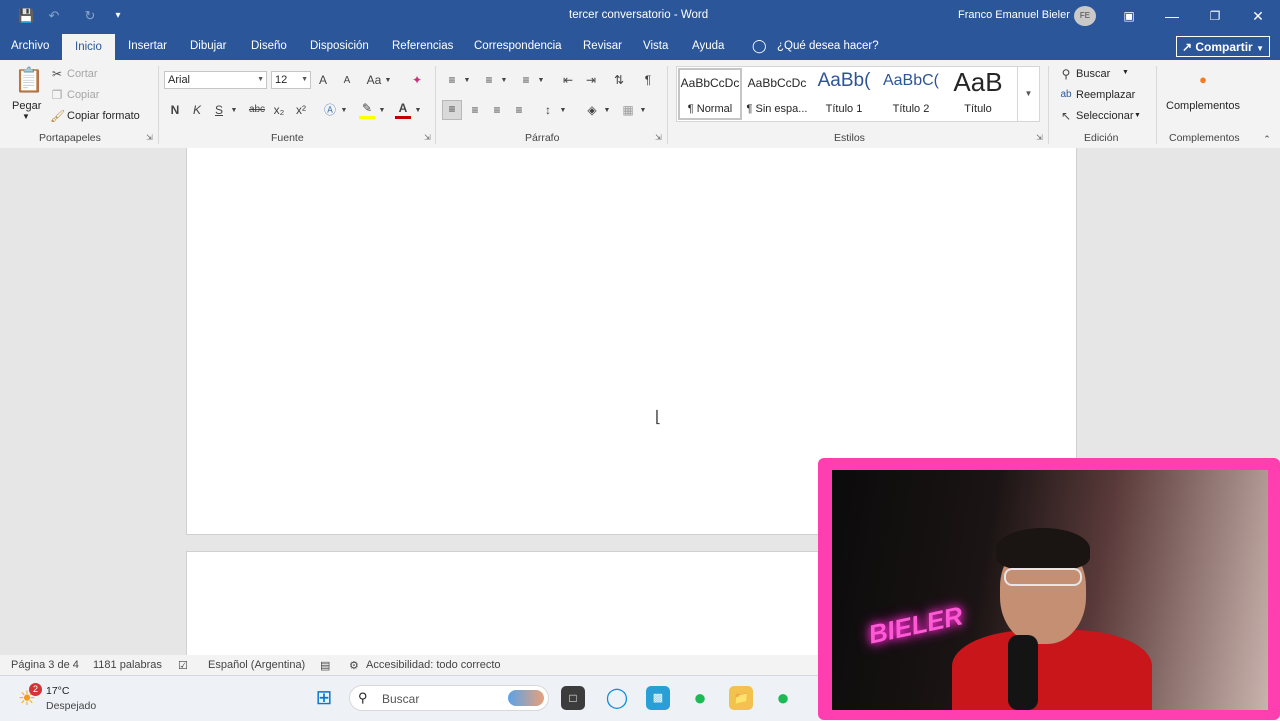 This screenshot has width=1280, height=721. What do you see at coordinates (497, 110) in the screenshot?
I see `align-right-icon: ≡` at bounding box center [497, 110].